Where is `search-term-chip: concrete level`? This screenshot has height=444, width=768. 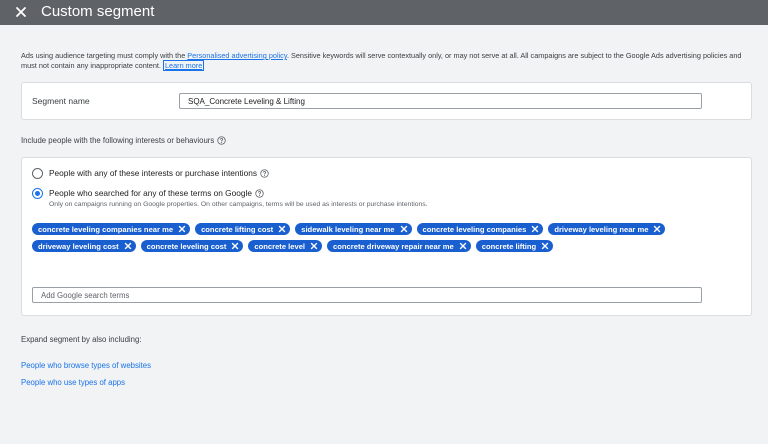
search-term-chip: concrete level is located at coordinates (285, 246).